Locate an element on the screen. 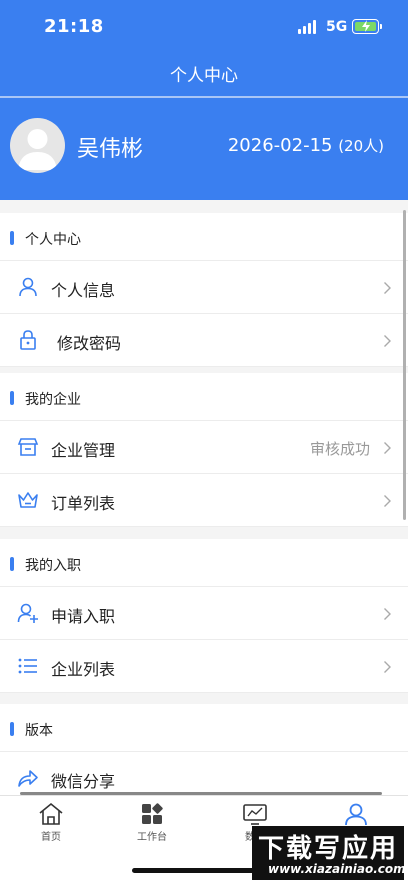  tab-workbench: 工作台 is located at coordinates (152, 825).